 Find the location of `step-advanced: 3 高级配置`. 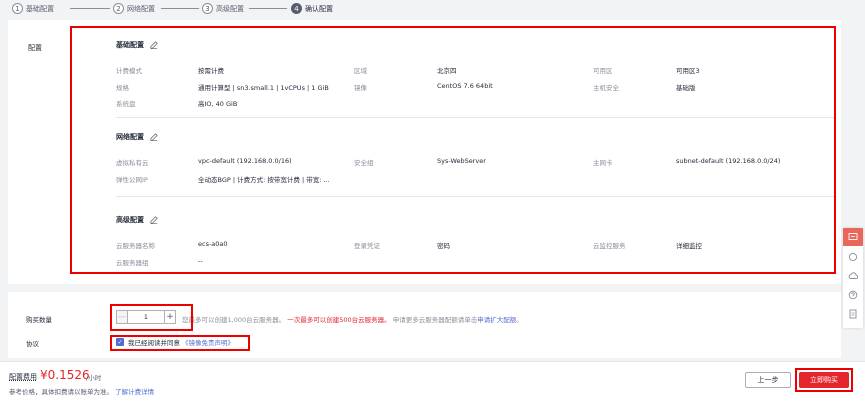

step-advanced: 3 高级配置 is located at coordinates (223, 8).